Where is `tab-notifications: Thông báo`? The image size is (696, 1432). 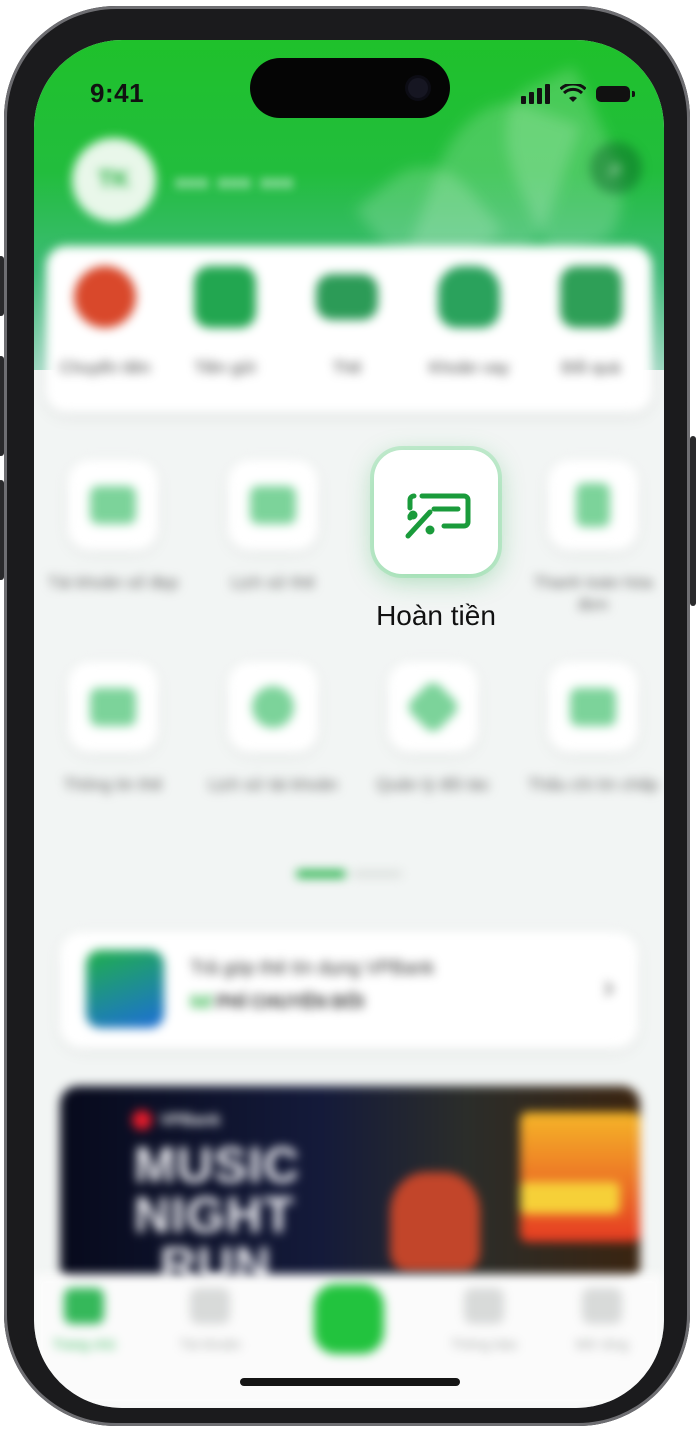
tab-notifications: Thông báo is located at coordinates (484, 1320).